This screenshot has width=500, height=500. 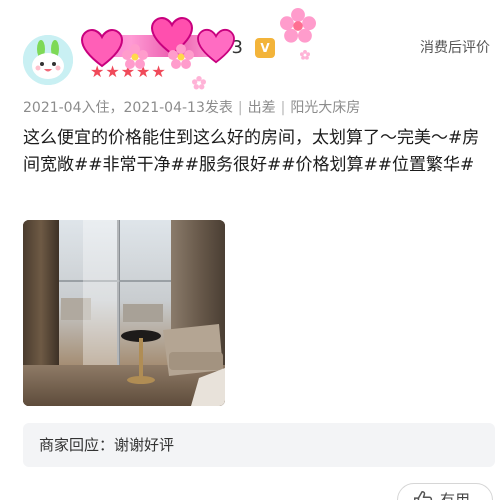 What do you see at coordinates (455, 48) in the screenshot?
I see `review-after-stay-label: 消费后评价` at bounding box center [455, 48].